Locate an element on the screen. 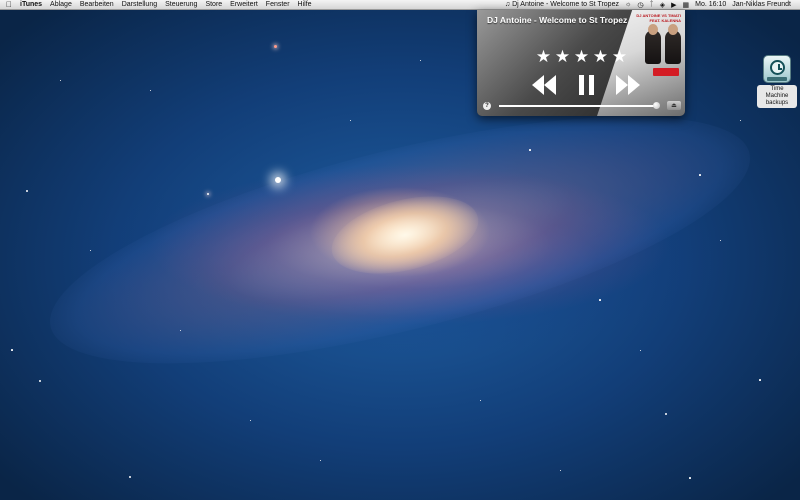  play-pause-button is located at coordinates (586, 85).